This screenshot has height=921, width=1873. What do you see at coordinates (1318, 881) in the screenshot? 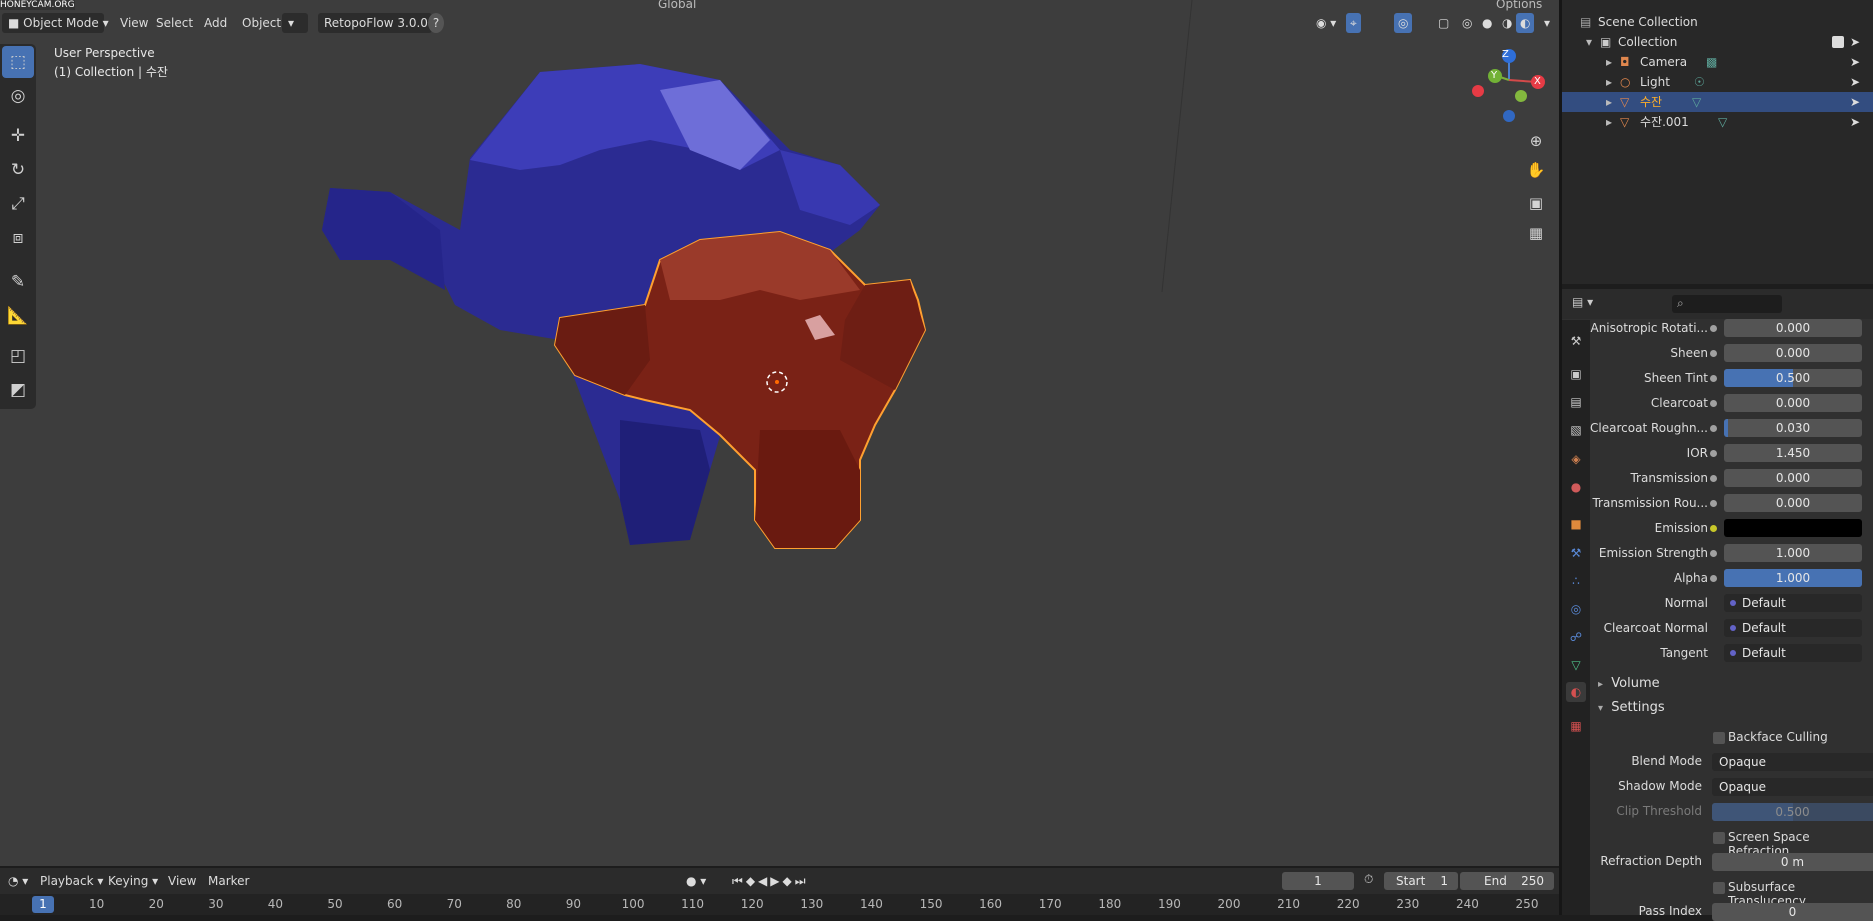
I see `current-frame-field: 1` at bounding box center [1318, 881].